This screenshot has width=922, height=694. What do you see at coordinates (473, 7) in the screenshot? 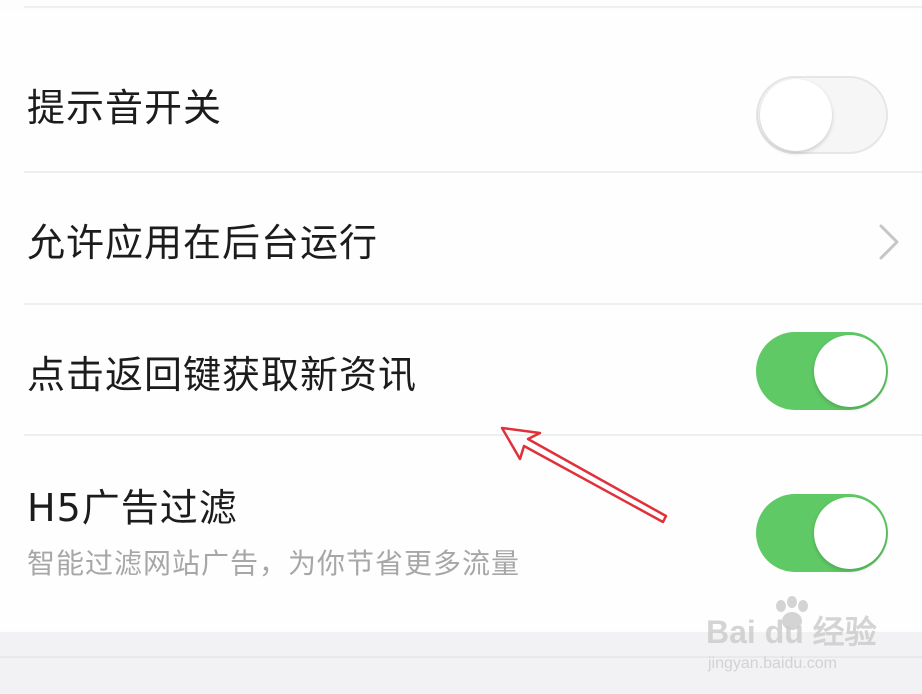
I see `divider` at bounding box center [473, 7].